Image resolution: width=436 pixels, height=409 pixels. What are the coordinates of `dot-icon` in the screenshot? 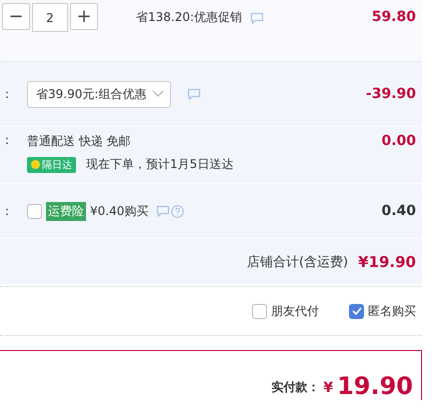 It's located at (35, 164).